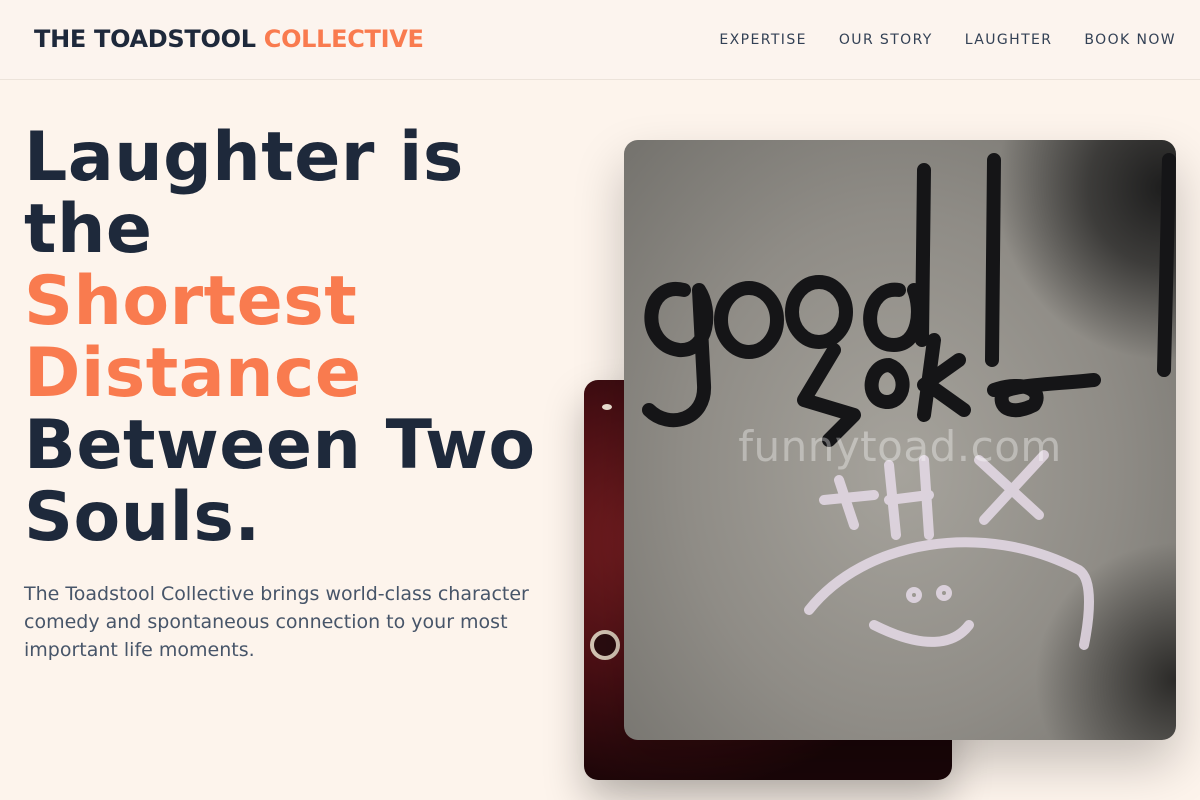 The image size is (1200, 800). Describe the element at coordinates (1130, 40) in the screenshot. I see `nav-link-book-now: BOOK NOW` at that location.